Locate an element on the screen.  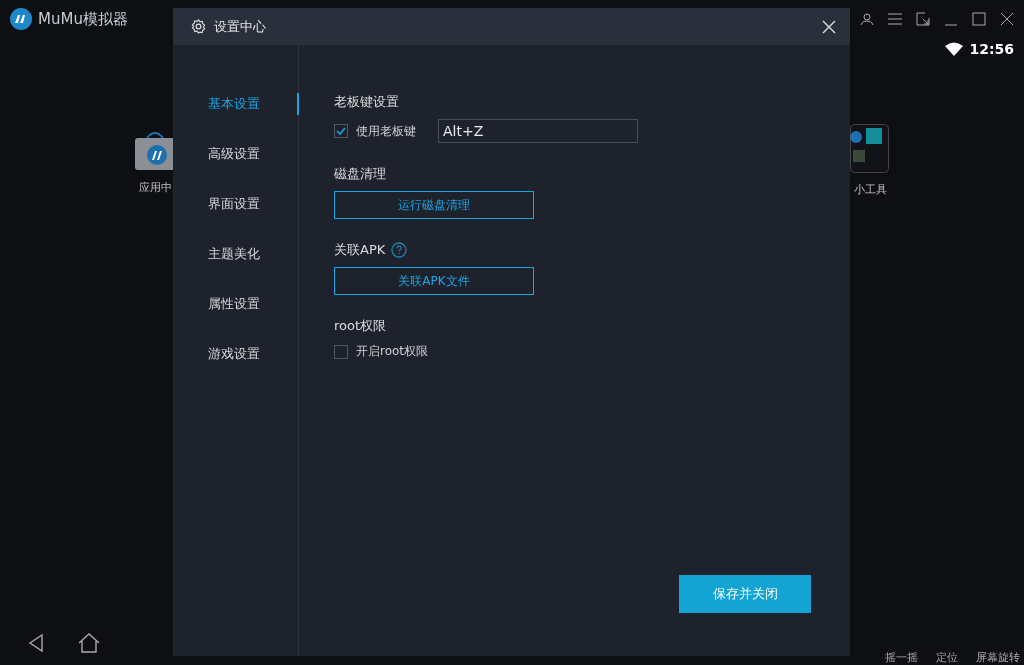
back-icon is located at coordinates (36, 642).